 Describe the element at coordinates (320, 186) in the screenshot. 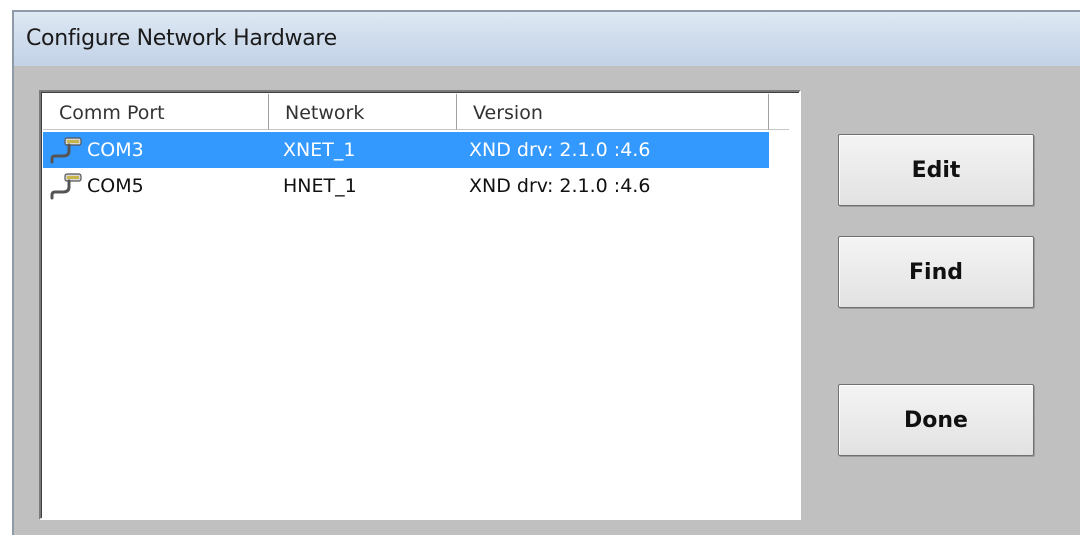

I see `cell-network: HNET_1` at that location.